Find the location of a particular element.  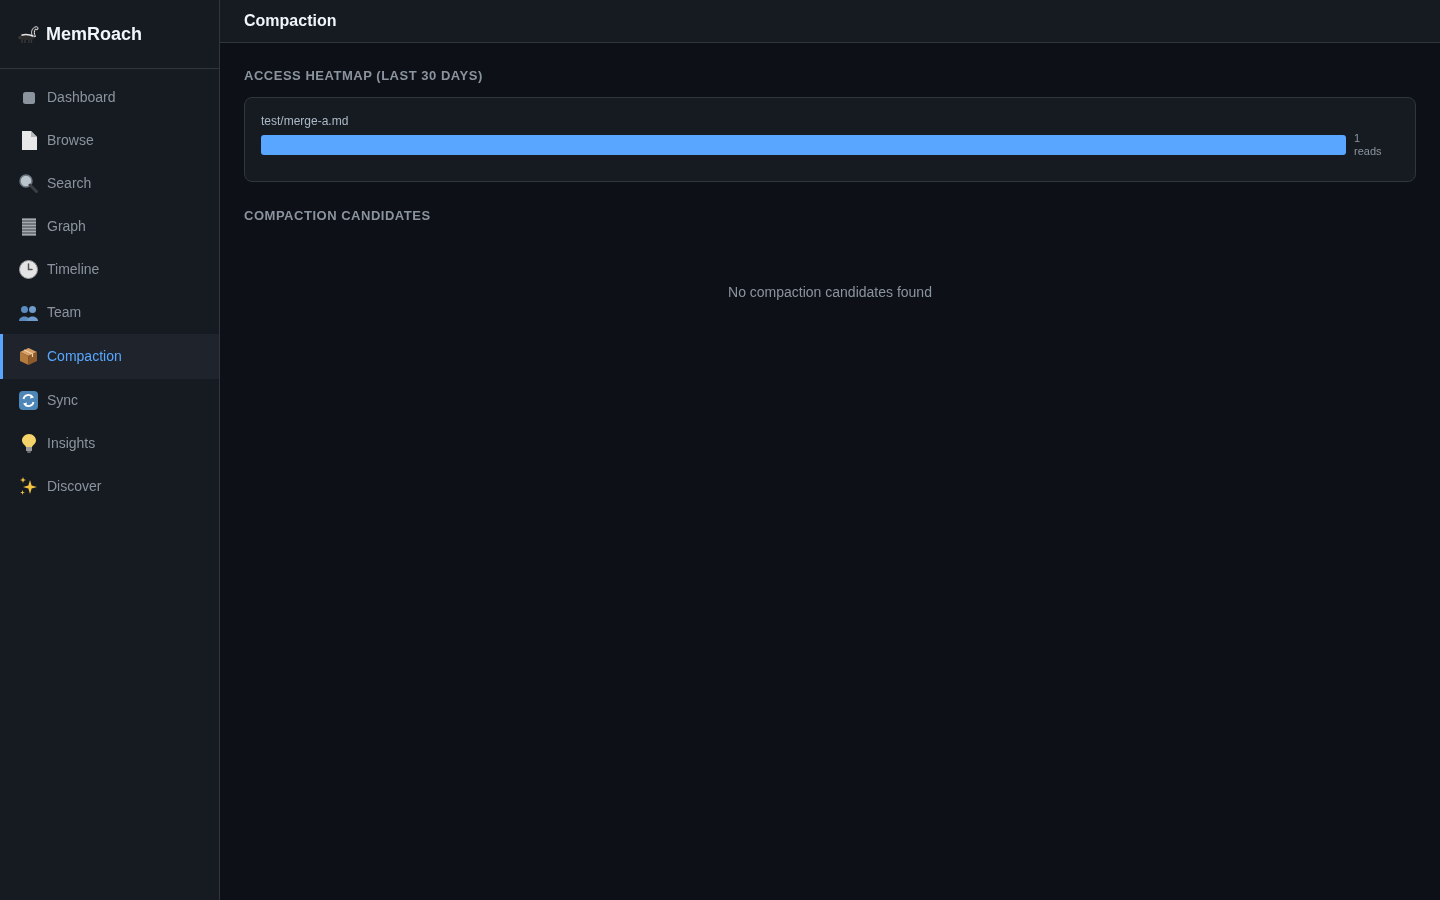

box-icon is located at coordinates (28, 356).